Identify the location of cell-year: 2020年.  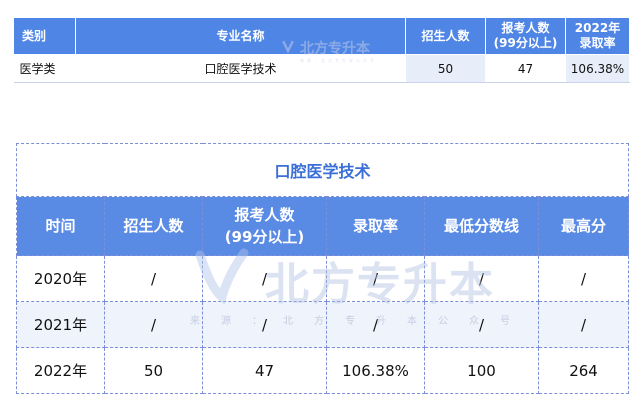
(60, 278).